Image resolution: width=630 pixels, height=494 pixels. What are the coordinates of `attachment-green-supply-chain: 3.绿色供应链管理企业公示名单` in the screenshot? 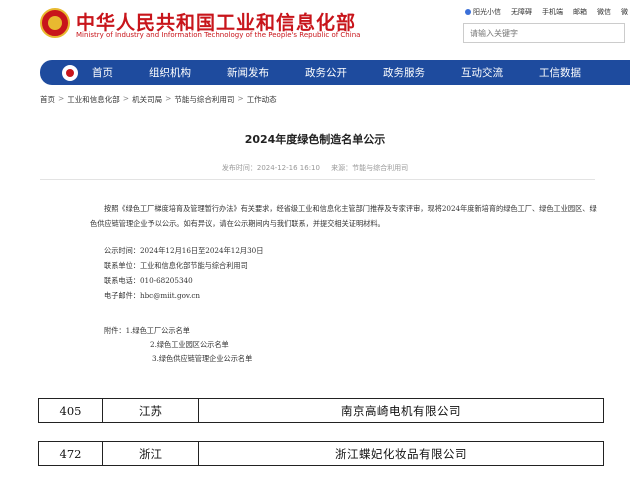 It's located at (202, 359).